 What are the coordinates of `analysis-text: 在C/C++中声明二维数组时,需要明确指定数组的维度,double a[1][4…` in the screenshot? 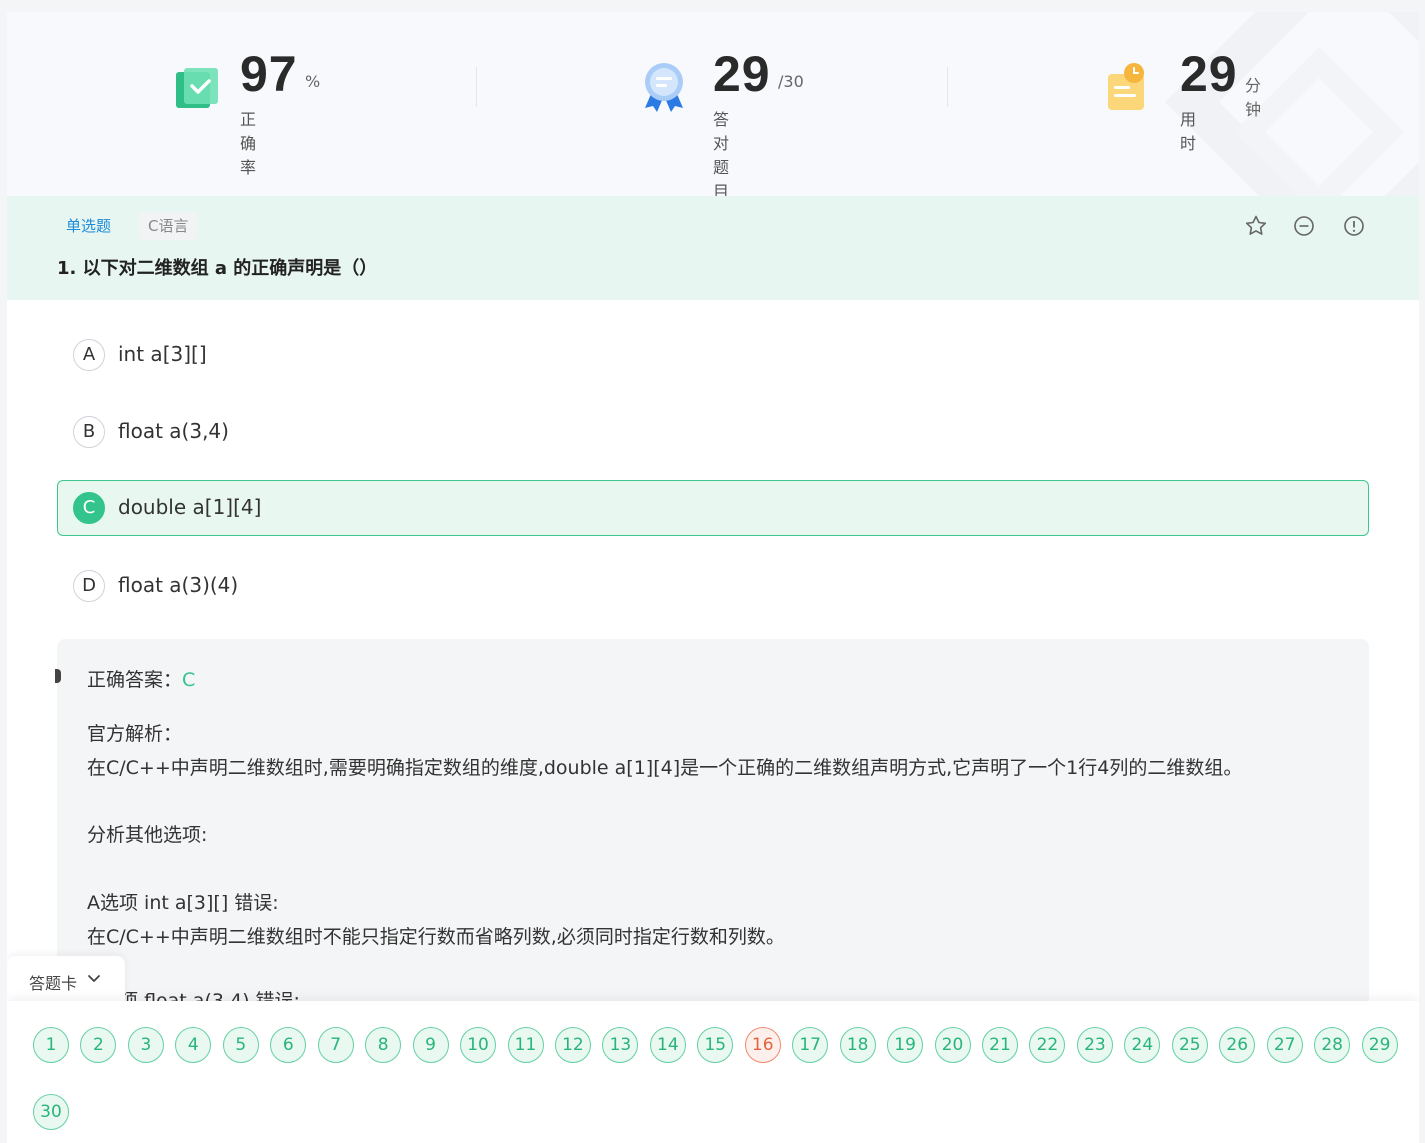 It's located at (665, 768).